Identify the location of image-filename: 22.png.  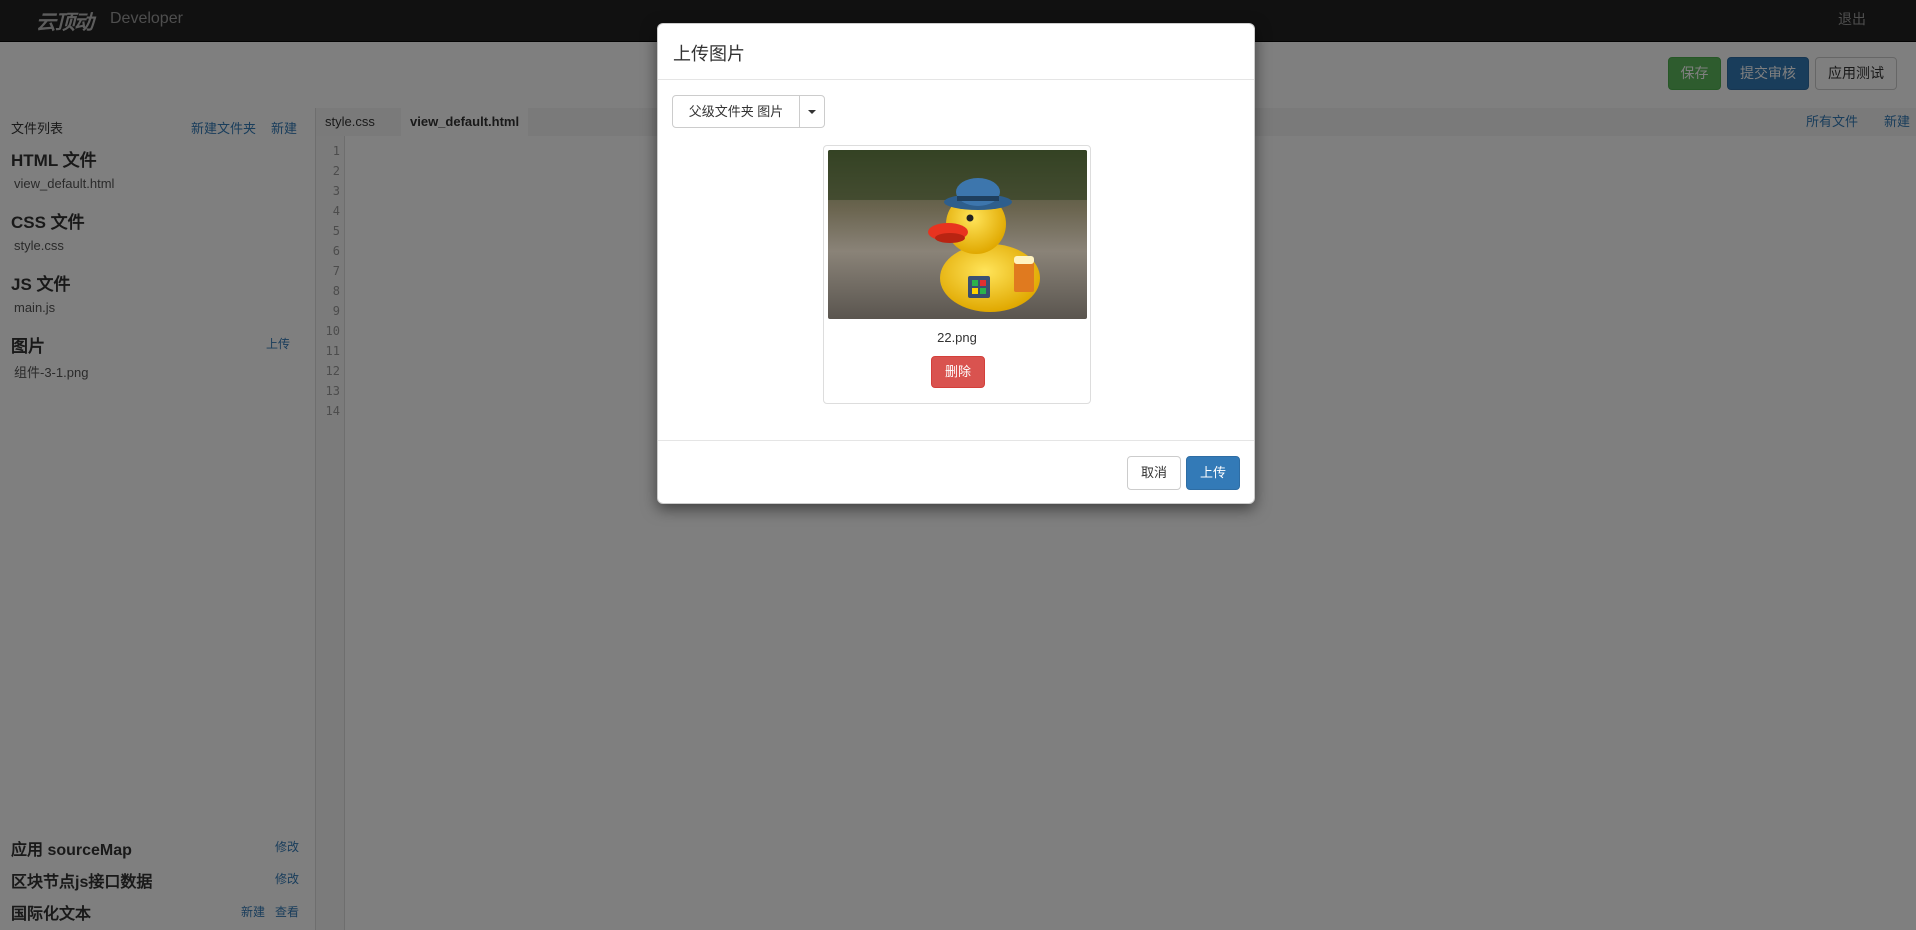
(957, 337).